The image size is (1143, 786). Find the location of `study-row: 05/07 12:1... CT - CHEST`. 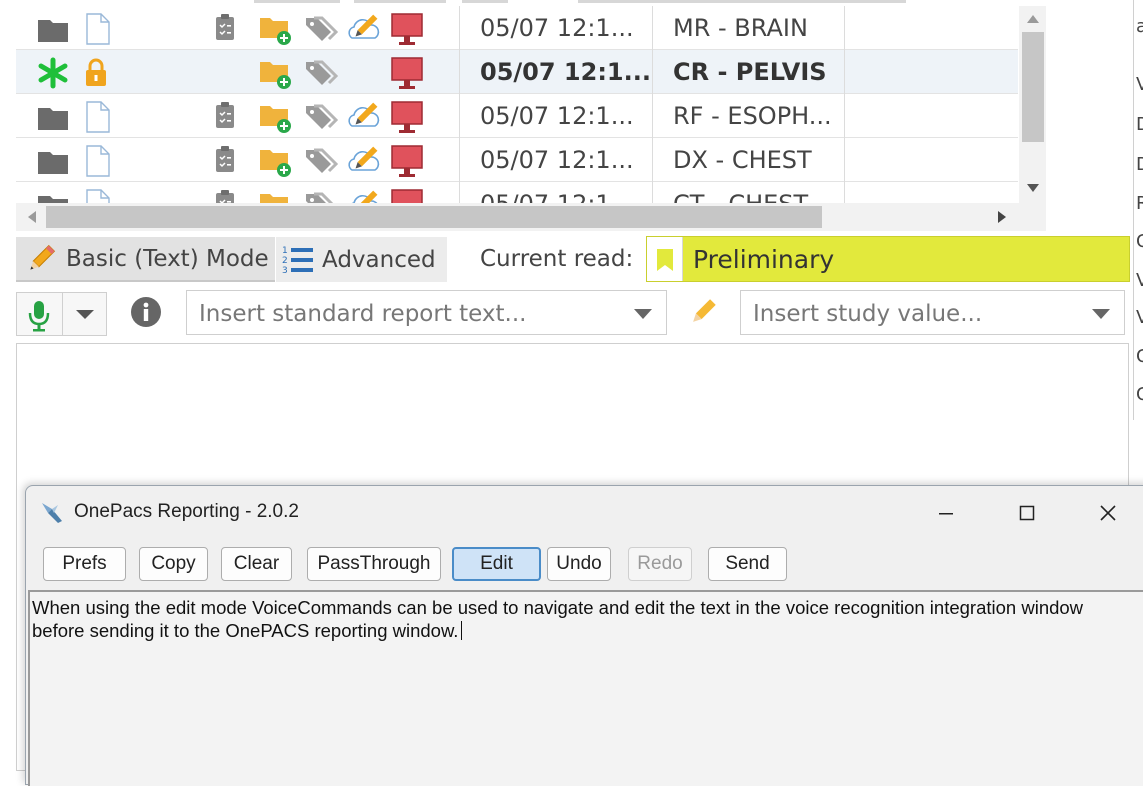

study-row: 05/07 12:1... CT - CHEST is located at coordinates (517, 192).